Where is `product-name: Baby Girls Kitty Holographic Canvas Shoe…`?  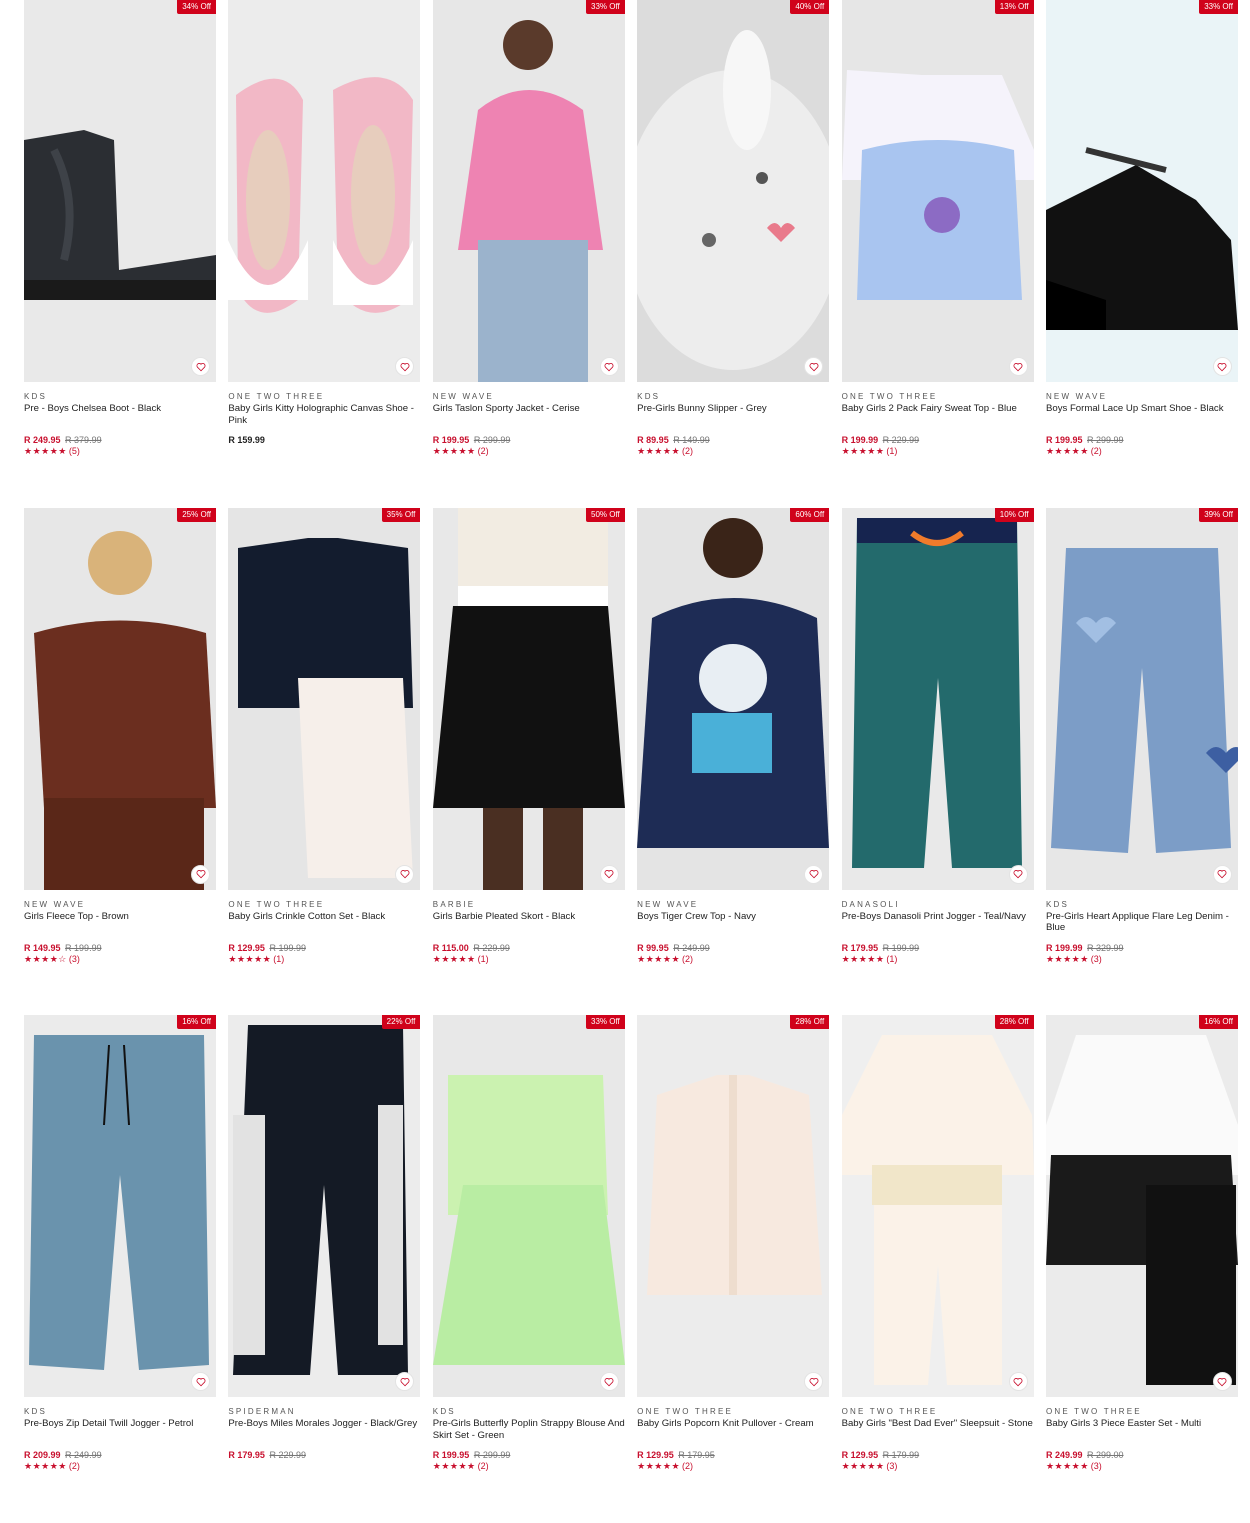
product-name: Baby Girls Kitty Holographic Canvas Shoe… is located at coordinates (324, 419).